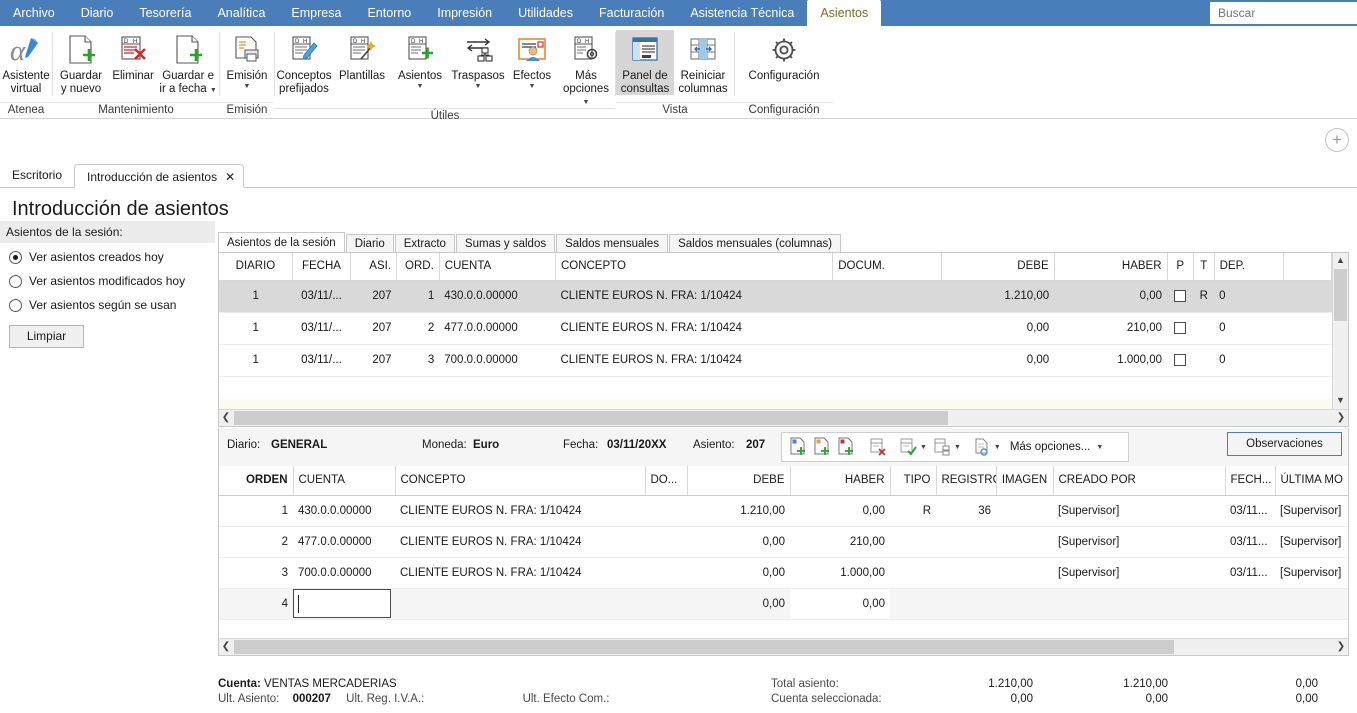 The image size is (1357, 713). What do you see at coordinates (26, 62) in the screenshot?
I see `ribbon-button-asistente-virtual: α Asistente virtual` at bounding box center [26, 62].